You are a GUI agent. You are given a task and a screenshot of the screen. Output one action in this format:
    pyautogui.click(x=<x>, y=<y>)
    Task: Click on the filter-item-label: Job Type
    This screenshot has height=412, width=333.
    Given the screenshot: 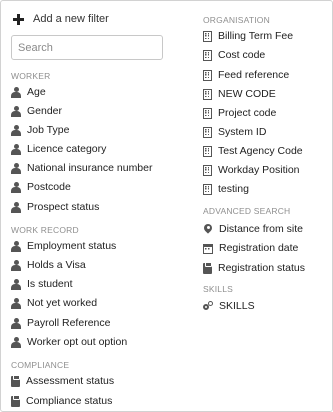 What is the action you would take?
    pyautogui.click(x=48, y=130)
    